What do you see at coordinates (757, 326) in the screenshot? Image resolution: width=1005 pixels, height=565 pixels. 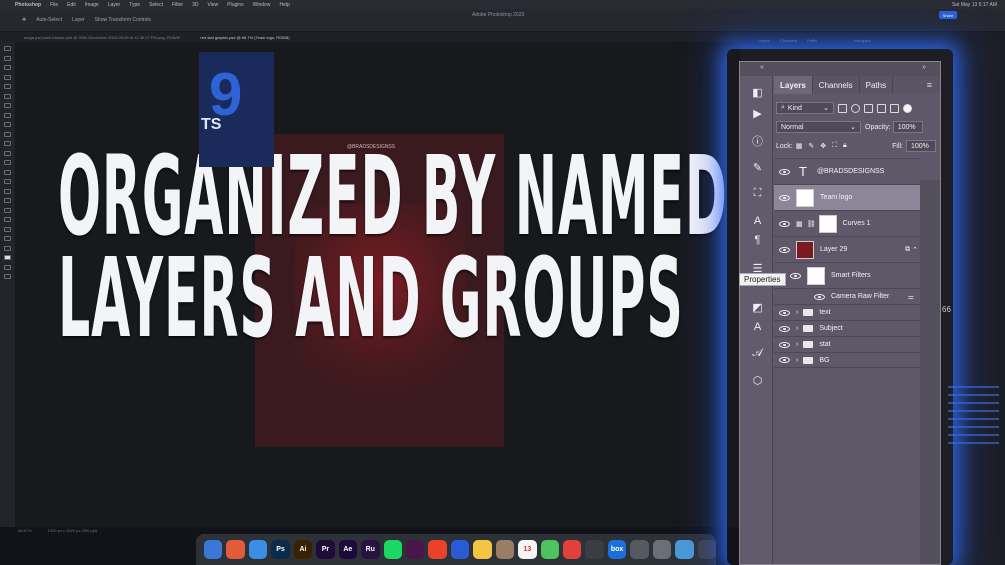 I see `character-styles-icon: A` at bounding box center [757, 326].